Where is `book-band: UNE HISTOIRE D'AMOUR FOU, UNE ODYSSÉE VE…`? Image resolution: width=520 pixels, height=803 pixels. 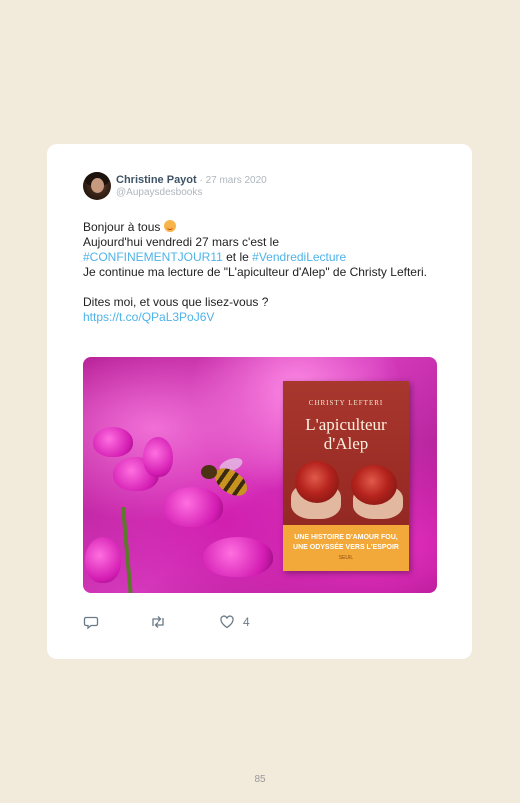 book-band: UNE HISTOIRE D'AMOUR FOU, UNE ODYSSÉE VE… is located at coordinates (346, 548).